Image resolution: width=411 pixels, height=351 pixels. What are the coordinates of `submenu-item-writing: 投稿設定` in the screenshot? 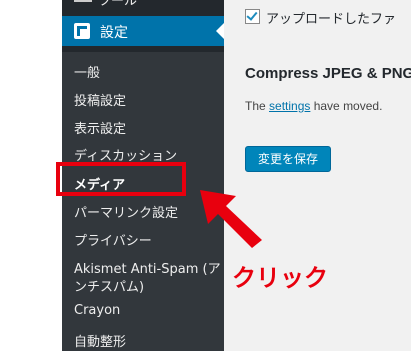 It's located at (100, 99).